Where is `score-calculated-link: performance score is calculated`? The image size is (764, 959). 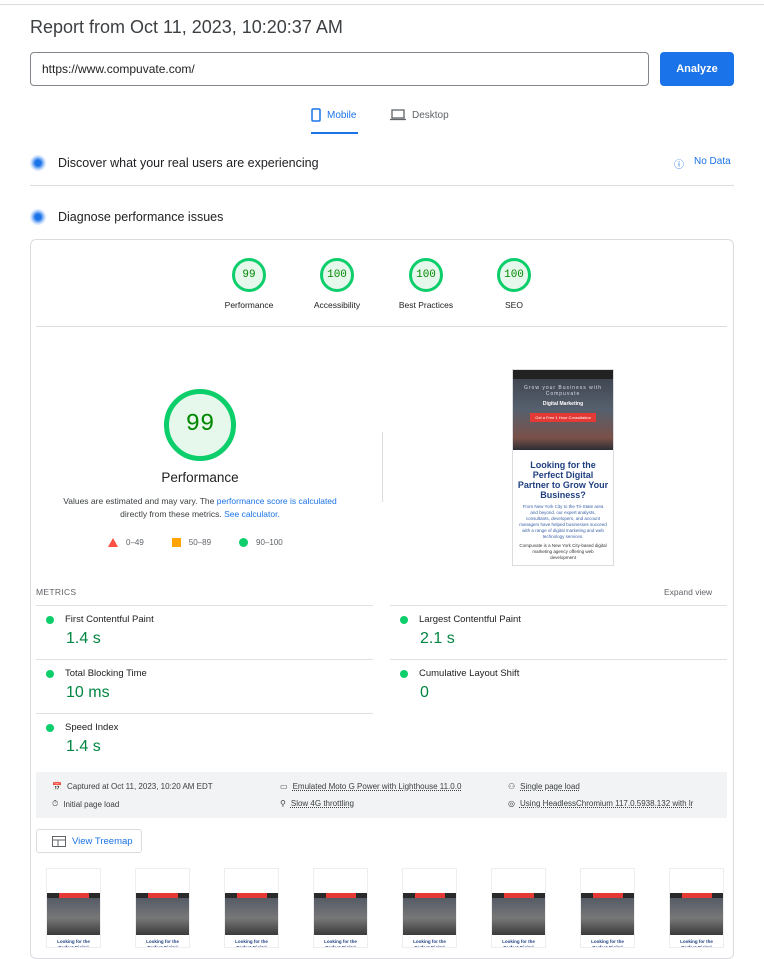
score-calculated-link: performance score is calculated is located at coordinates (277, 501).